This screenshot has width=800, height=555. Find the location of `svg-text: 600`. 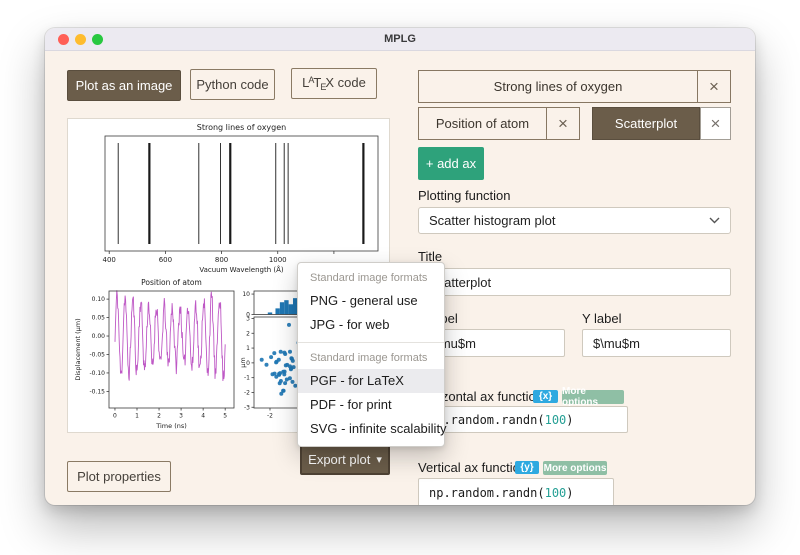

svg-text: 600 is located at coordinates (165, 260).